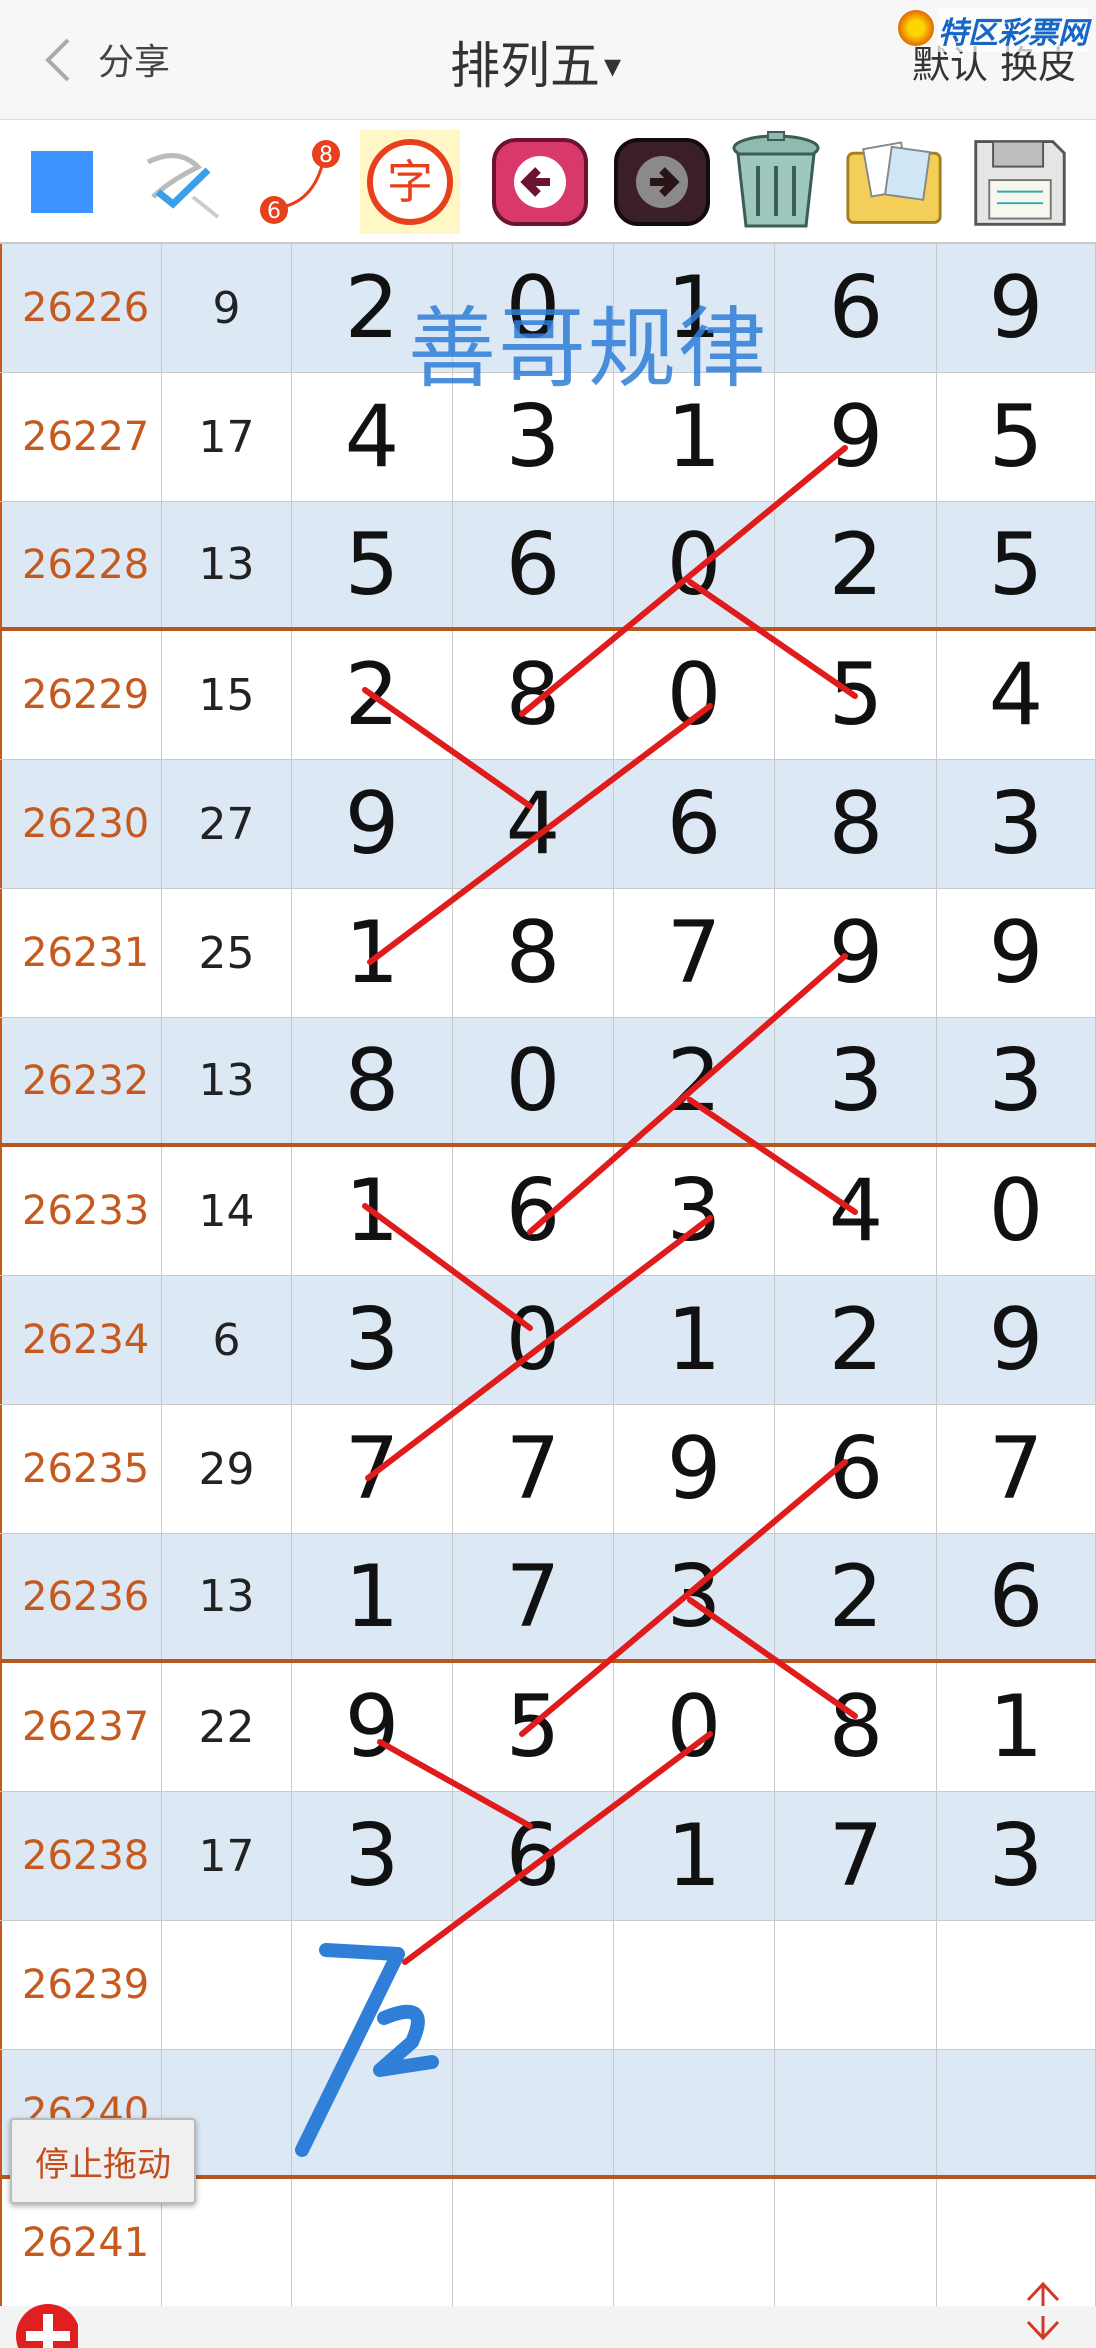 The height and width of the screenshot is (2348, 1096). I want to click on digit-cell-4: 3, so click(856, 1080).